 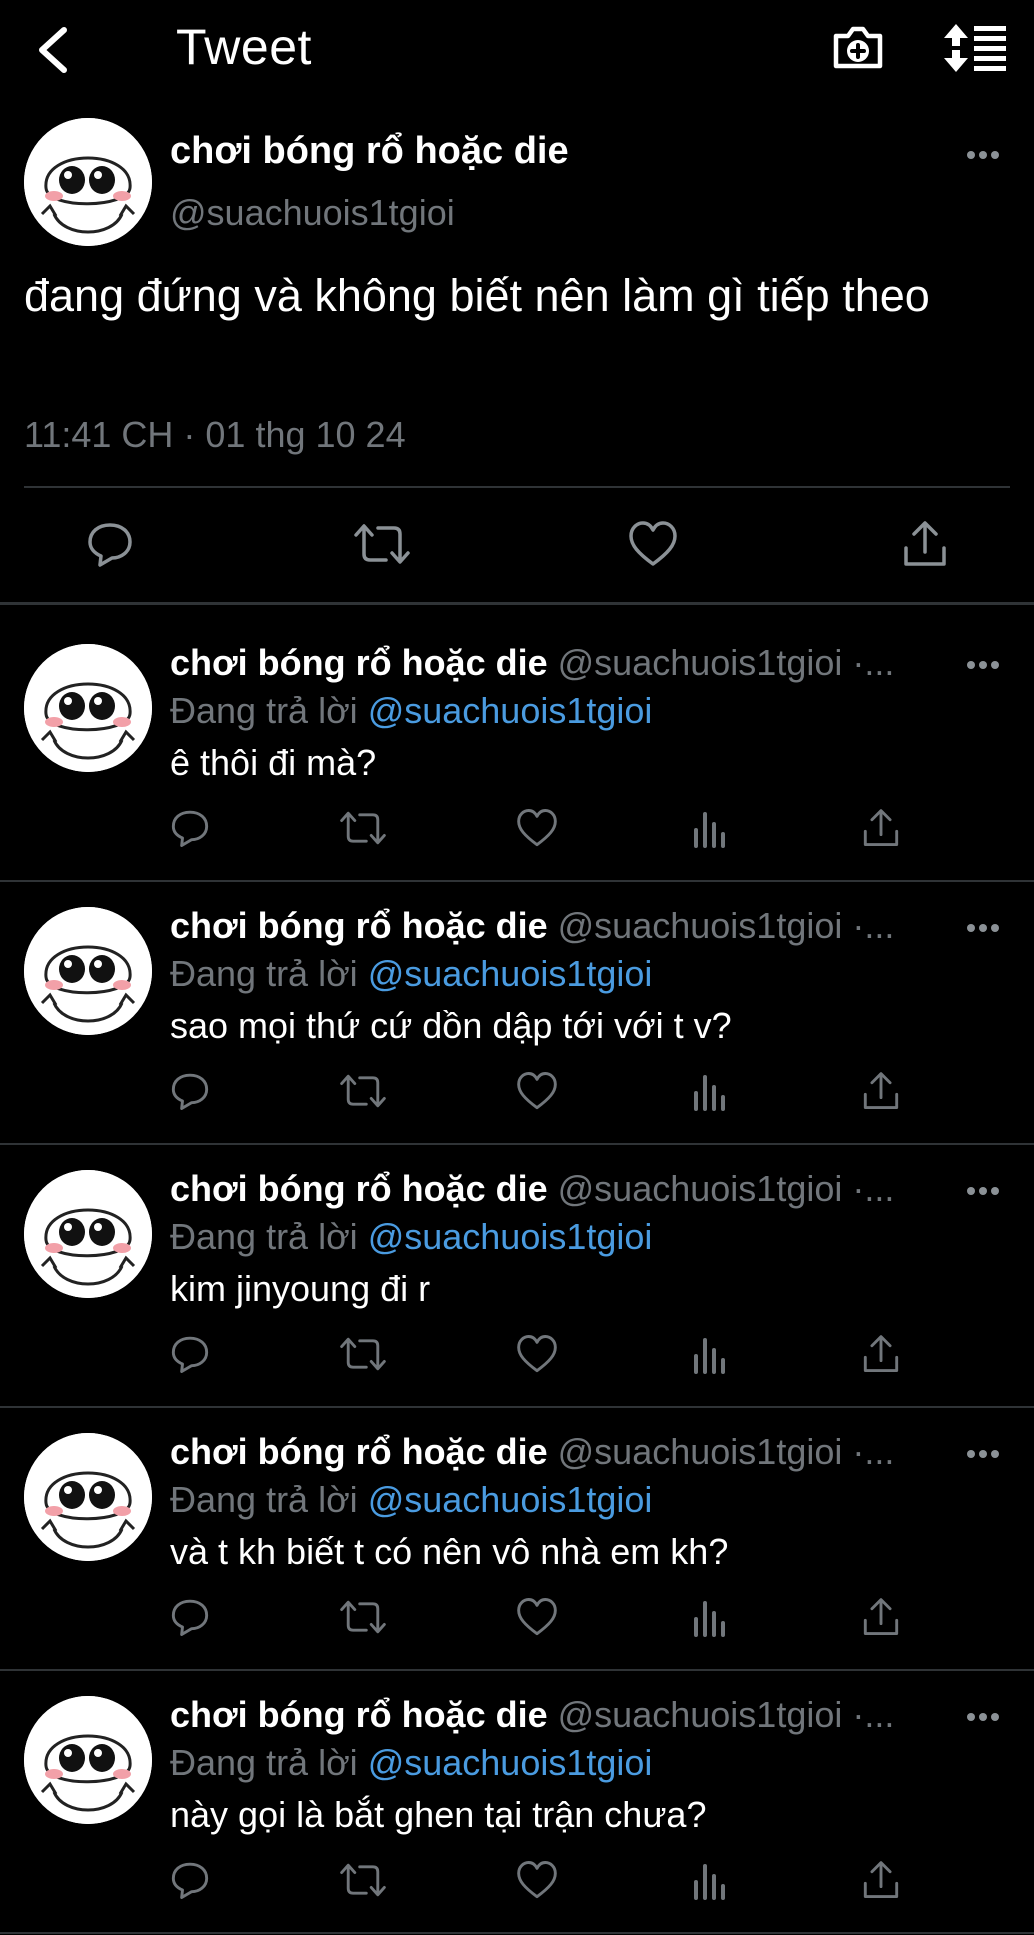 What do you see at coordinates (215, 434) in the screenshot?
I see `tweet-timestamp: 11:41 CH · 01 thg 10 24` at bounding box center [215, 434].